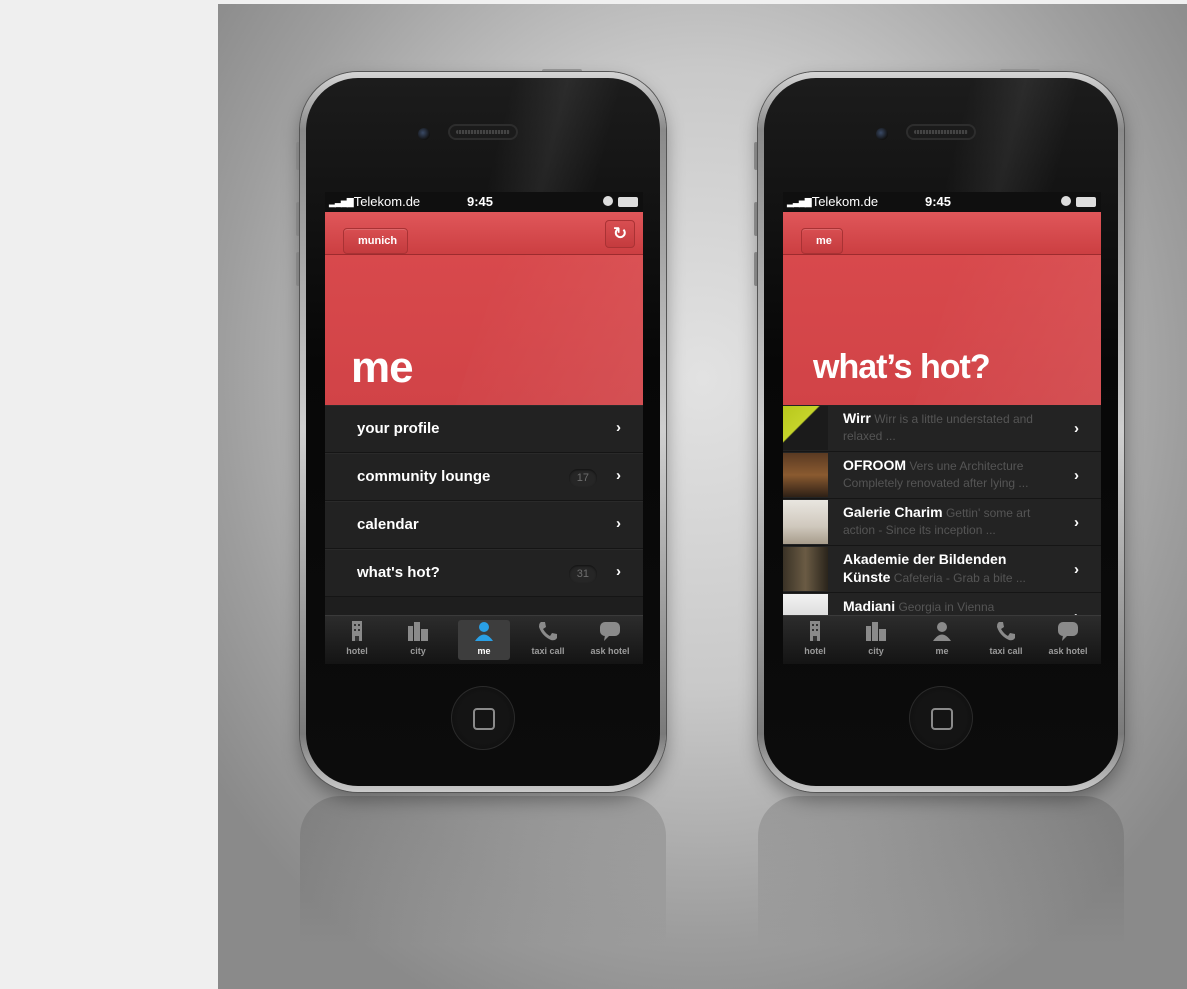 The image size is (1187, 989). I want to click on venue-name: Madiani, so click(869, 606).